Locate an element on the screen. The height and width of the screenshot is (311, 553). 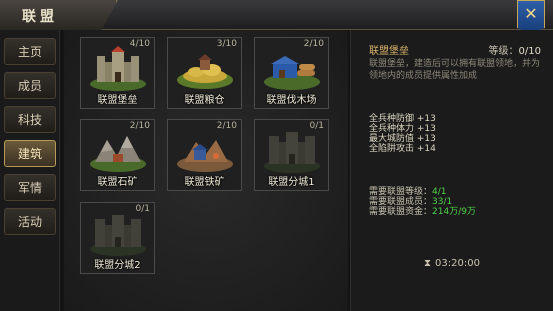
building-name: 联盟分城2 is located at coordinates (117, 265).